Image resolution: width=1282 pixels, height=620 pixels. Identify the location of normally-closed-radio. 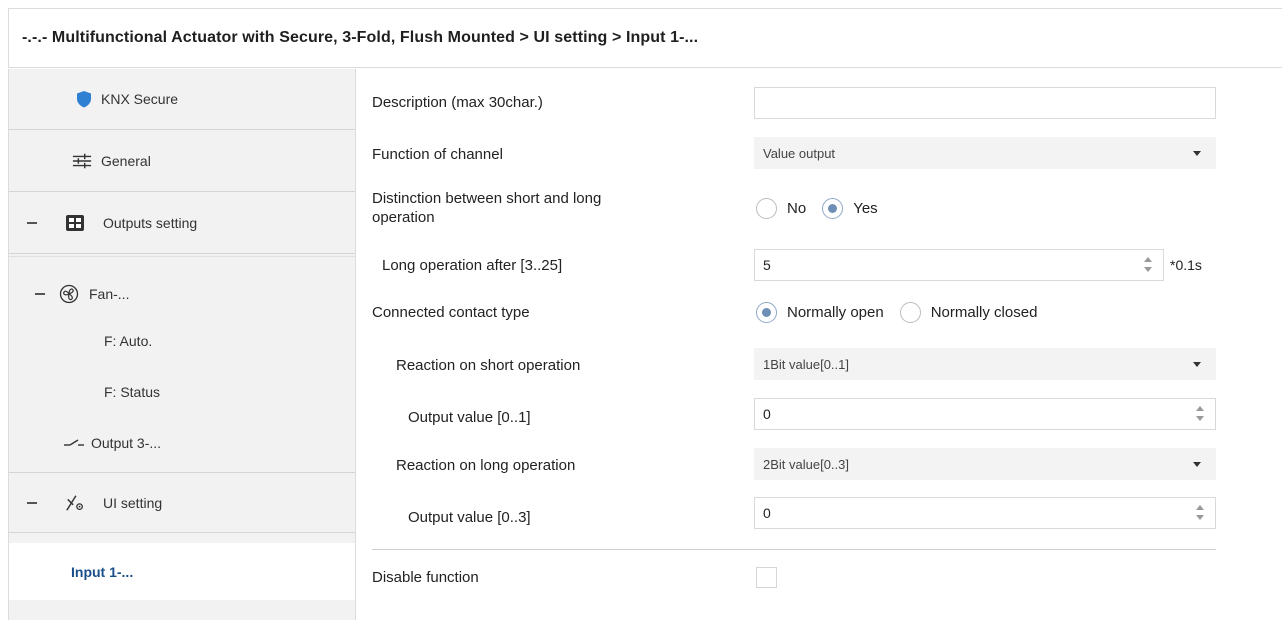
(910, 312).